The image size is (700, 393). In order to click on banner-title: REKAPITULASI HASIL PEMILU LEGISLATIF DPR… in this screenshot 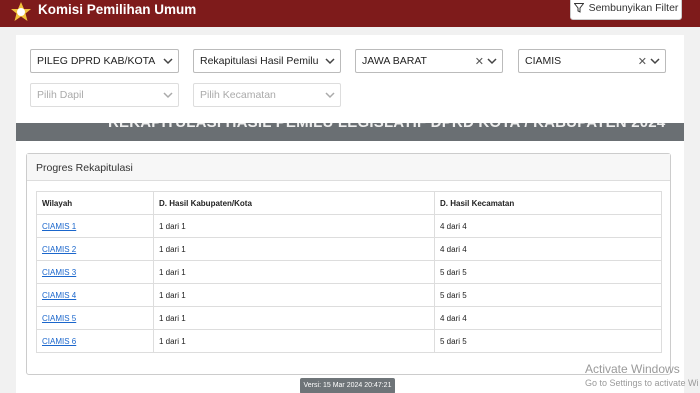, I will do `click(386, 127)`.